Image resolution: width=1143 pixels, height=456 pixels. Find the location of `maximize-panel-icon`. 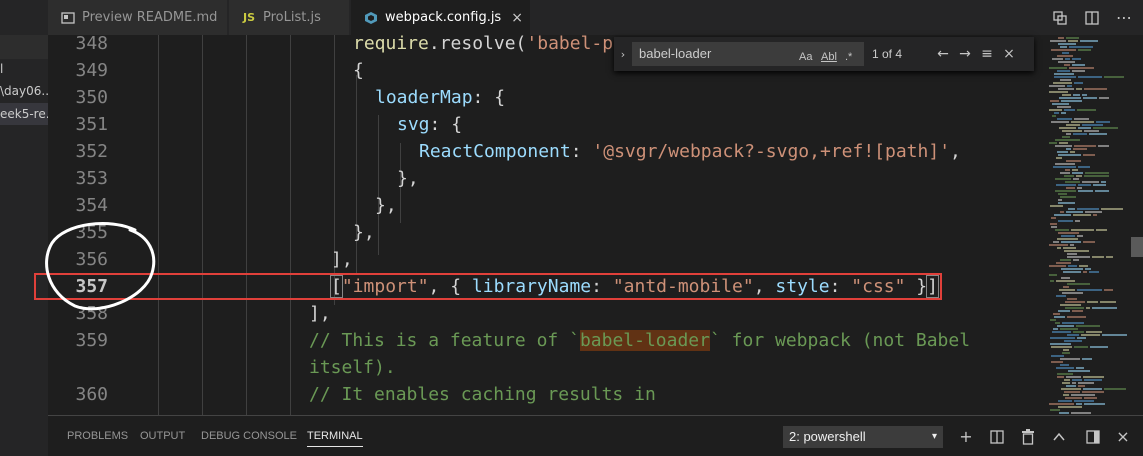

maximize-panel-icon is located at coordinates (1059, 437).